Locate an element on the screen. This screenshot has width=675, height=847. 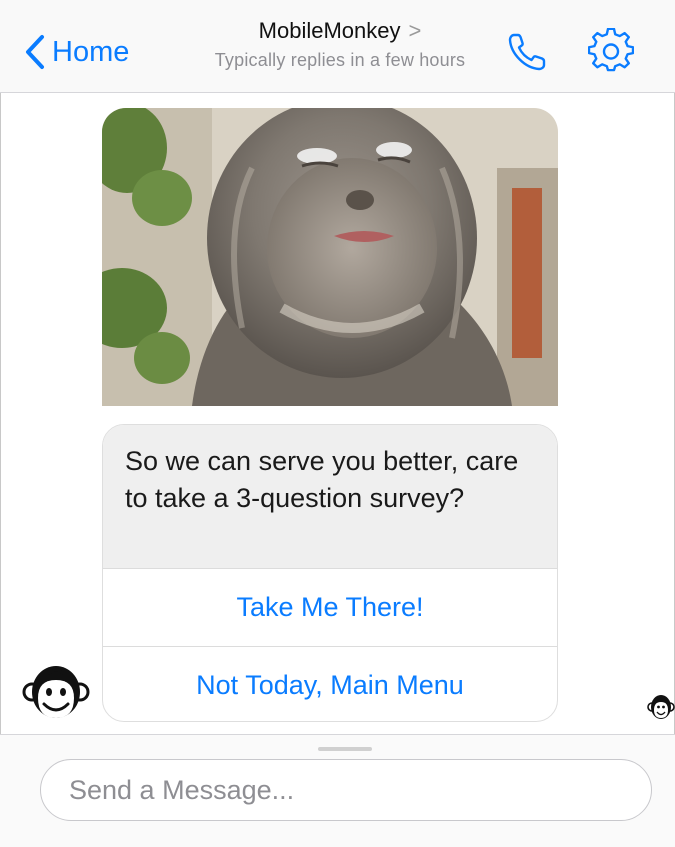
composer-bar is located at coordinates (337, 790).